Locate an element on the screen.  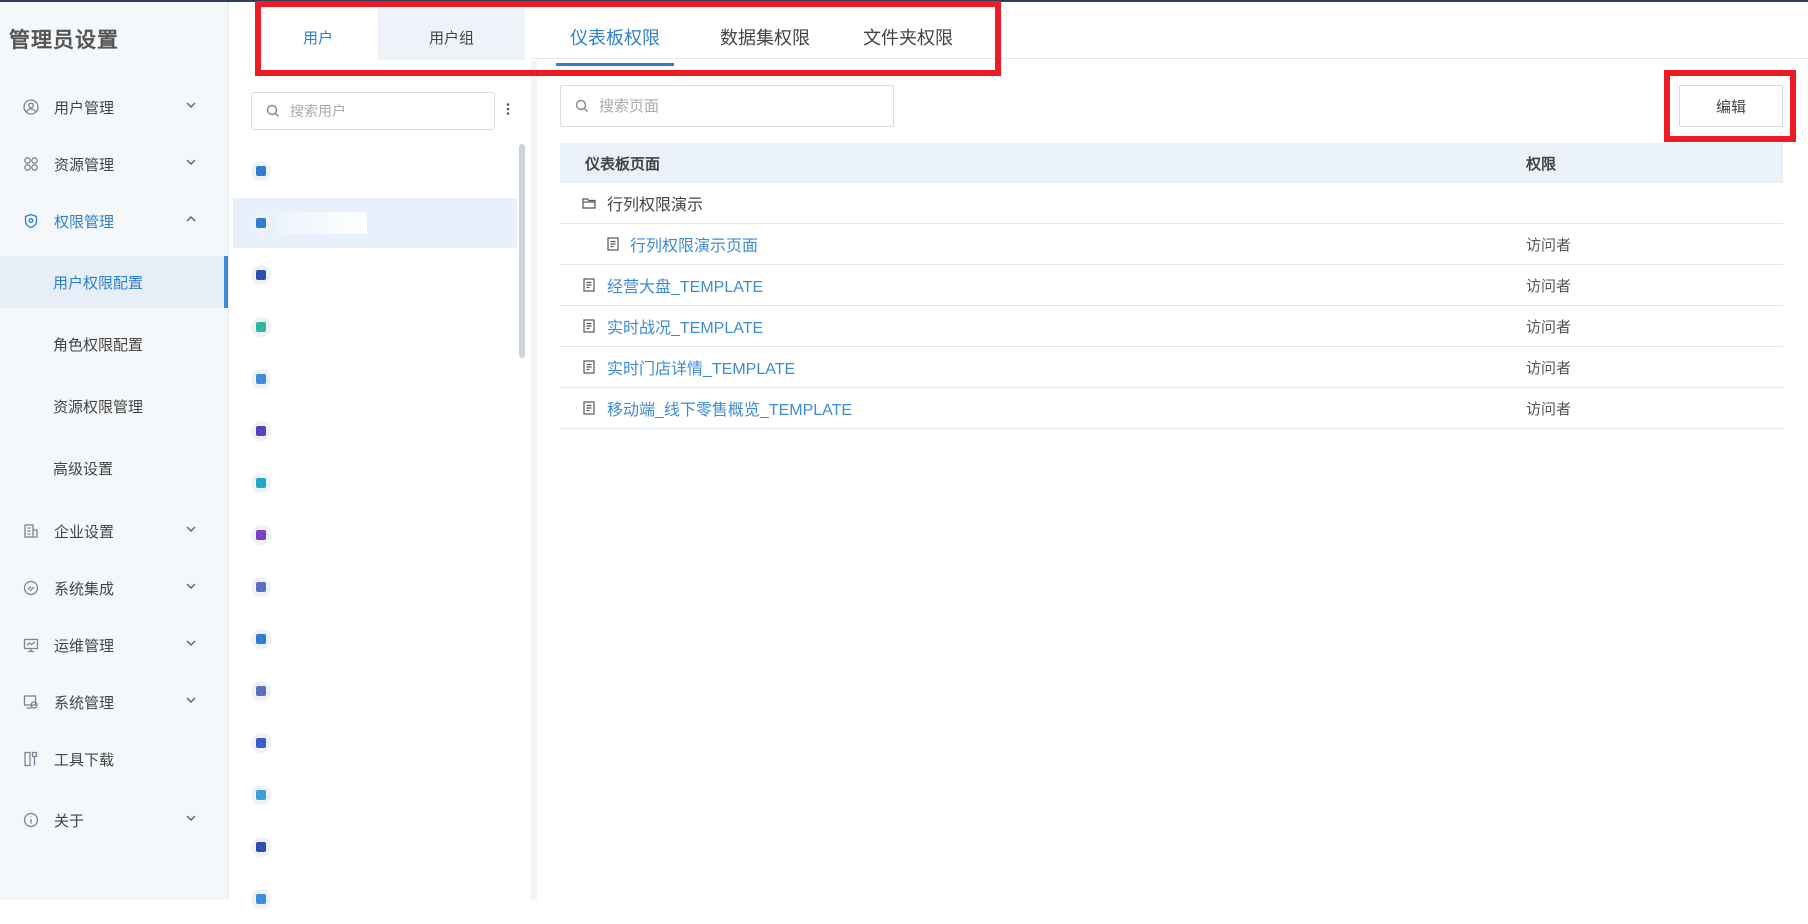
nav-user-management: 用户管理 is located at coordinates (114, 107).